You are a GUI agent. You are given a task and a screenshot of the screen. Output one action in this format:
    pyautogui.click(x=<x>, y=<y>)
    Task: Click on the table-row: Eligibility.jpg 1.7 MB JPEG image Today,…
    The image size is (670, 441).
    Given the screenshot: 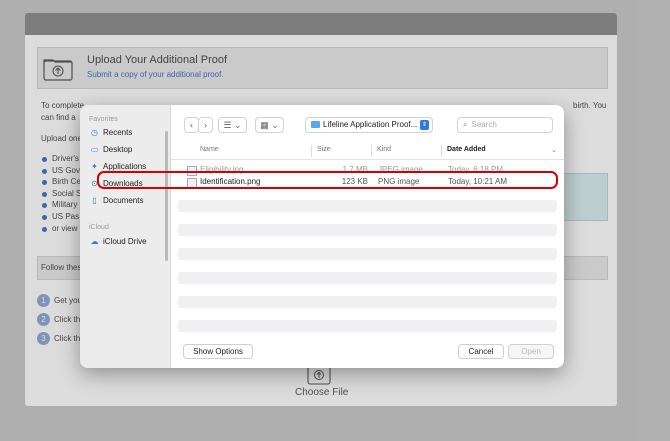 What is the action you would take?
    pyautogui.click(x=367, y=170)
    